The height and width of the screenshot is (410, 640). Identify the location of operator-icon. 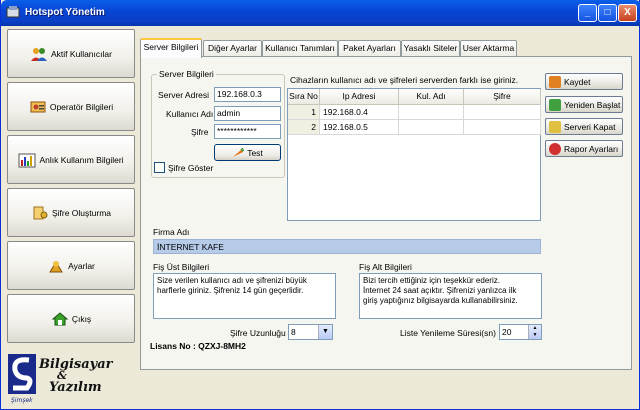
(38, 106).